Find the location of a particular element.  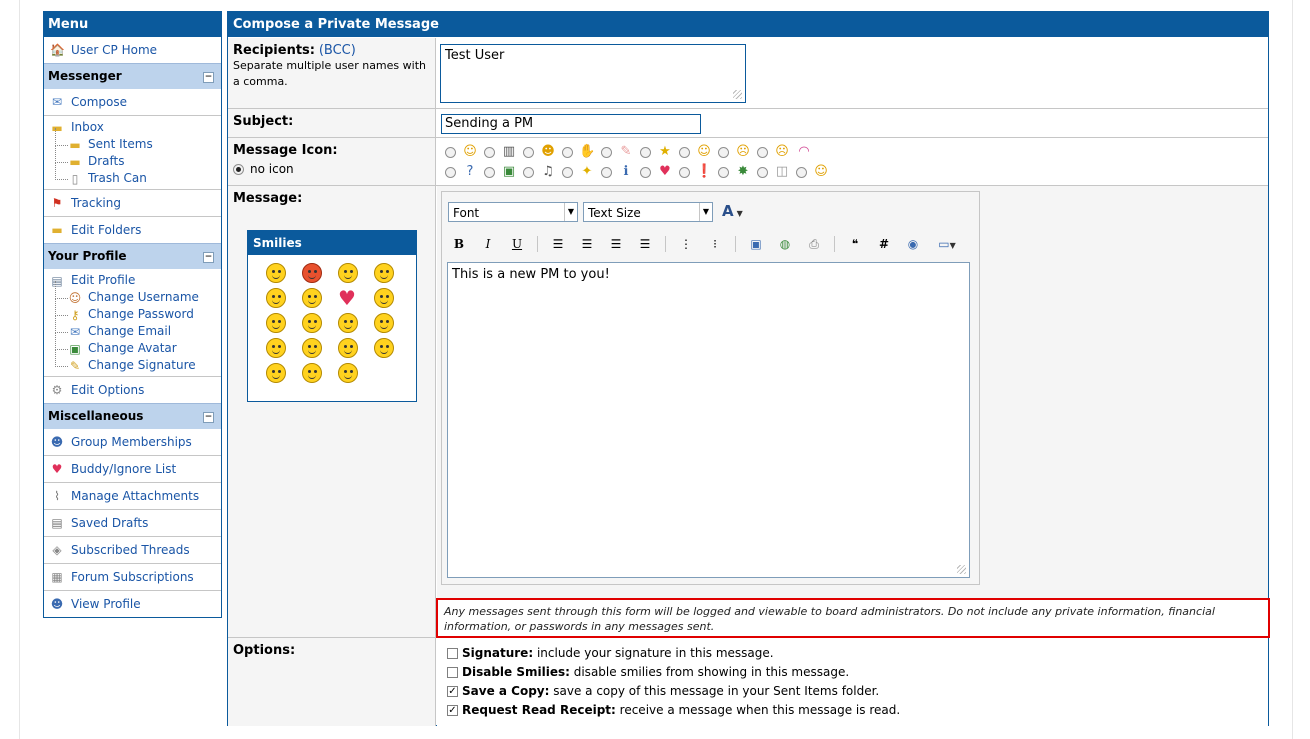

idea-smiley-icon is located at coordinates (276, 323).